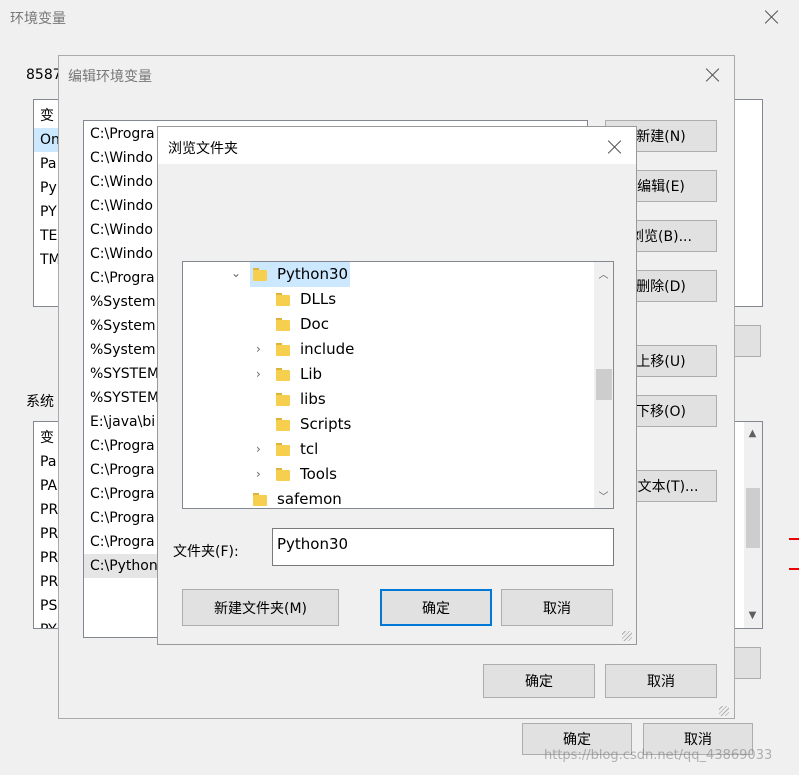 This screenshot has height=775, width=799. What do you see at coordinates (48, 623) in the screenshot?
I see `system-var-row: PY` at bounding box center [48, 623].